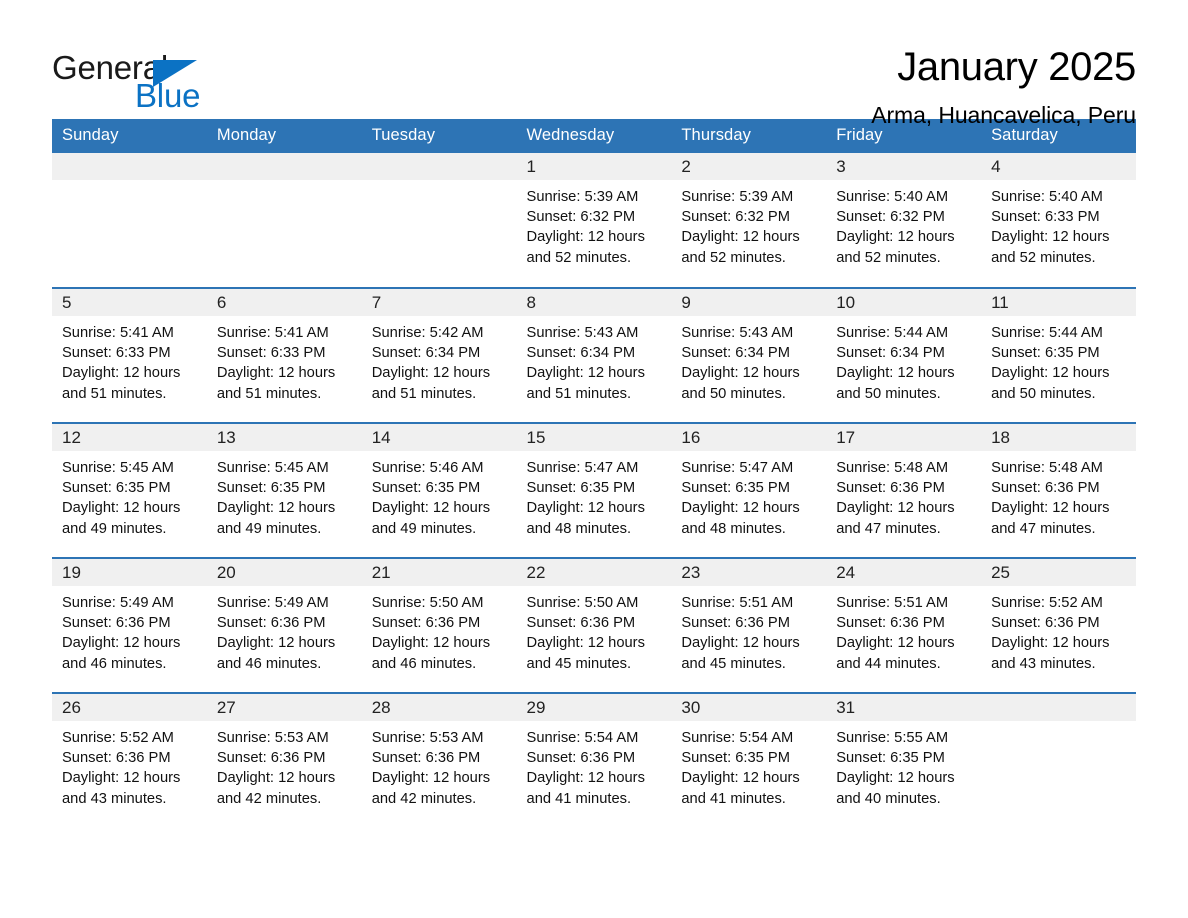 The image size is (1188, 918). What do you see at coordinates (129, 437) in the screenshot?
I see `day-number: 12` at bounding box center [129, 437].